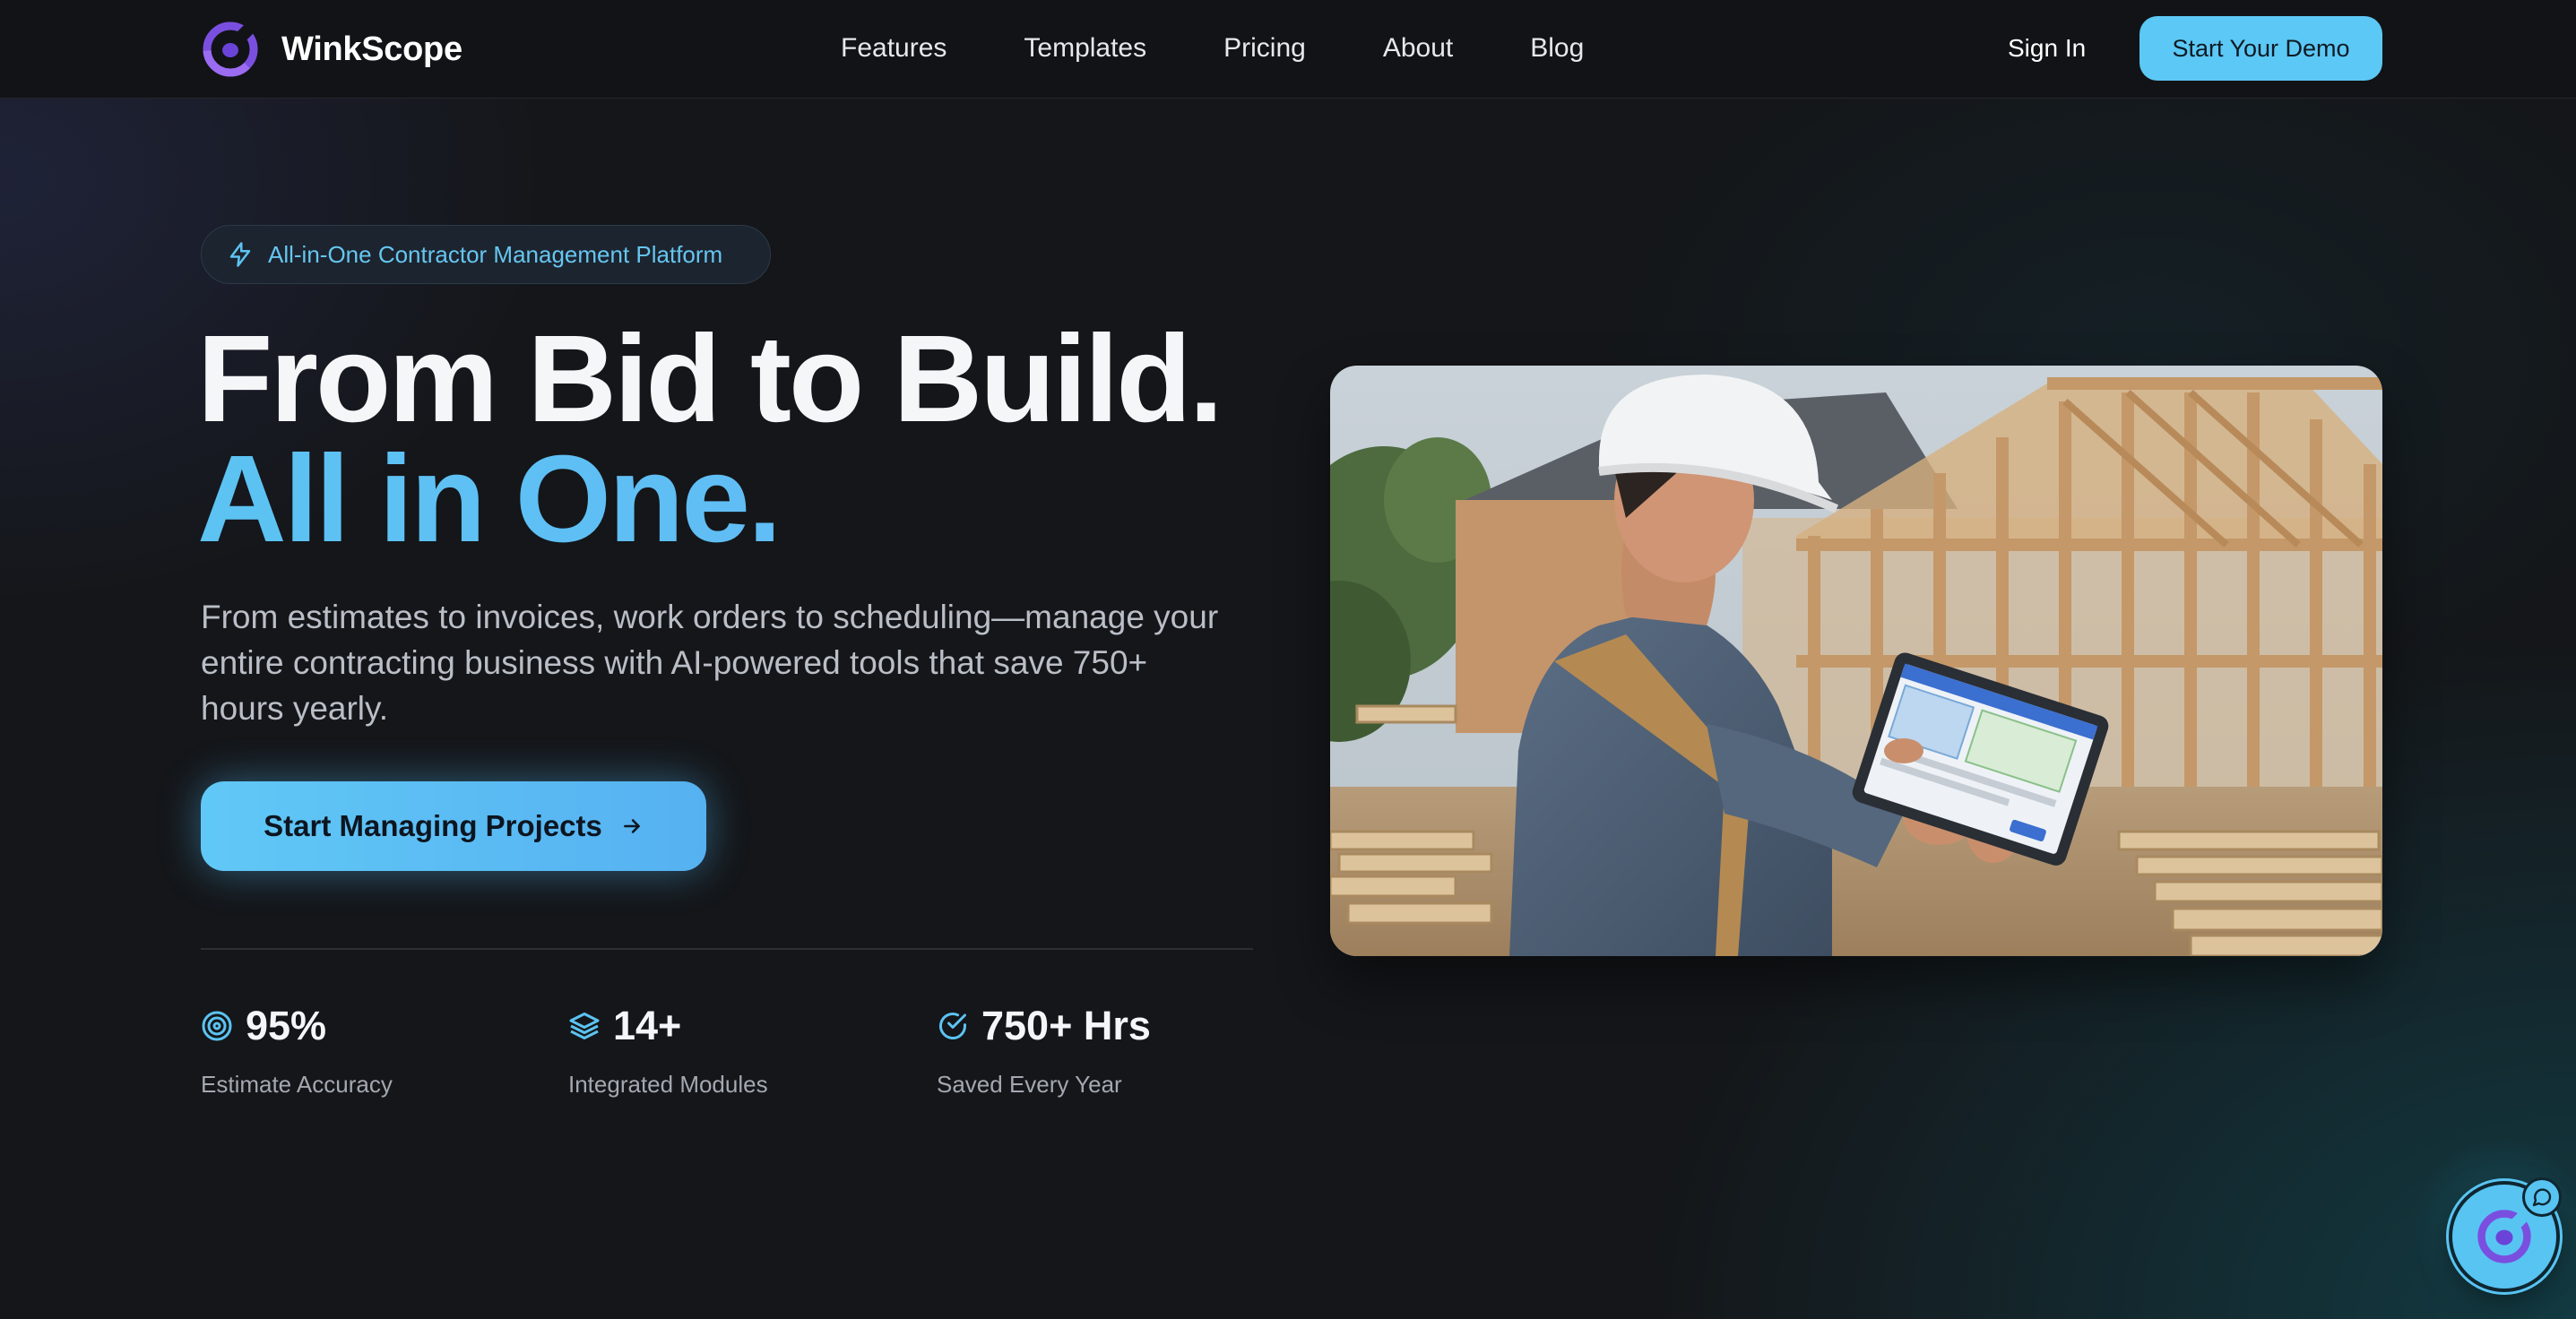  Describe the element at coordinates (1264, 48) in the screenshot. I see `nav-link-pricing: Pricing` at that location.